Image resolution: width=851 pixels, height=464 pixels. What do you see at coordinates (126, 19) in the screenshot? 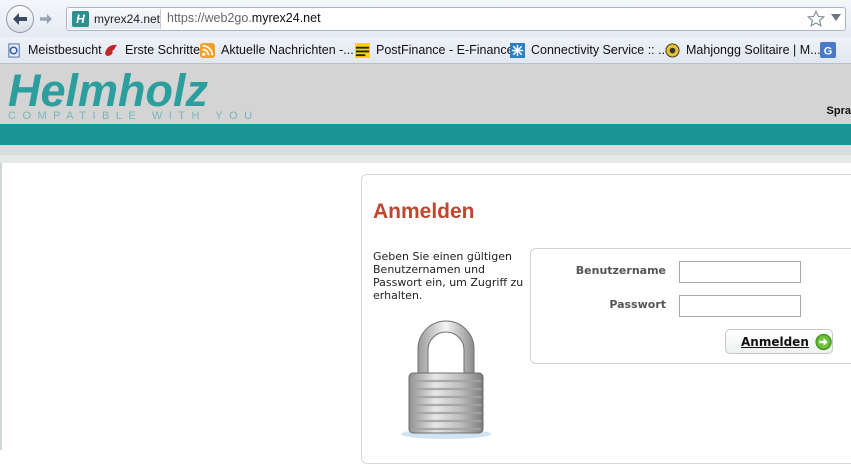
I see `site-identity-label: myrex24.net` at bounding box center [126, 19].